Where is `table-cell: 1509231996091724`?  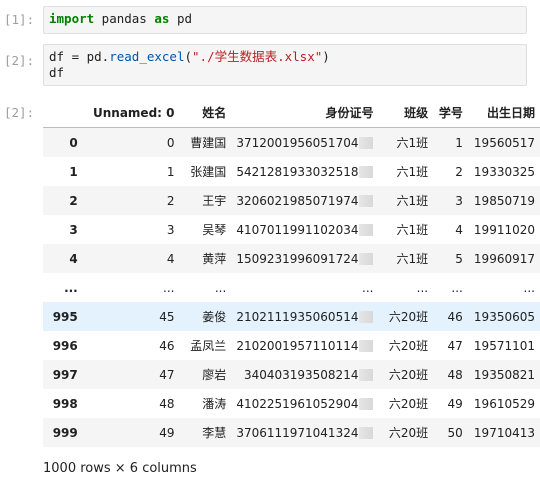
table-cell: 1509231996091724 is located at coordinates (304, 258).